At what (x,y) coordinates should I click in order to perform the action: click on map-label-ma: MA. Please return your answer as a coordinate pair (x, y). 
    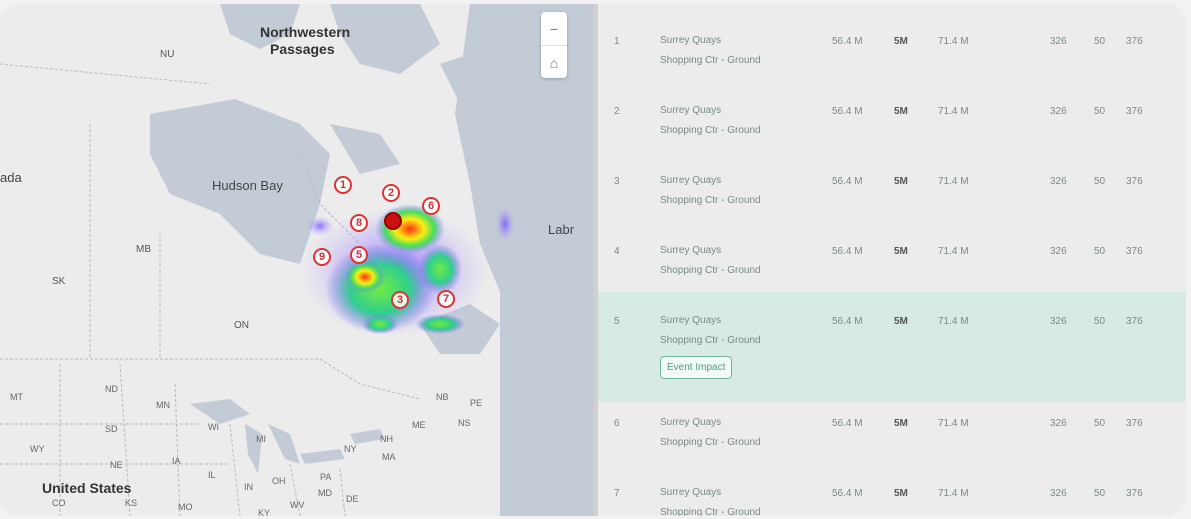
    Looking at the image, I should click on (389, 457).